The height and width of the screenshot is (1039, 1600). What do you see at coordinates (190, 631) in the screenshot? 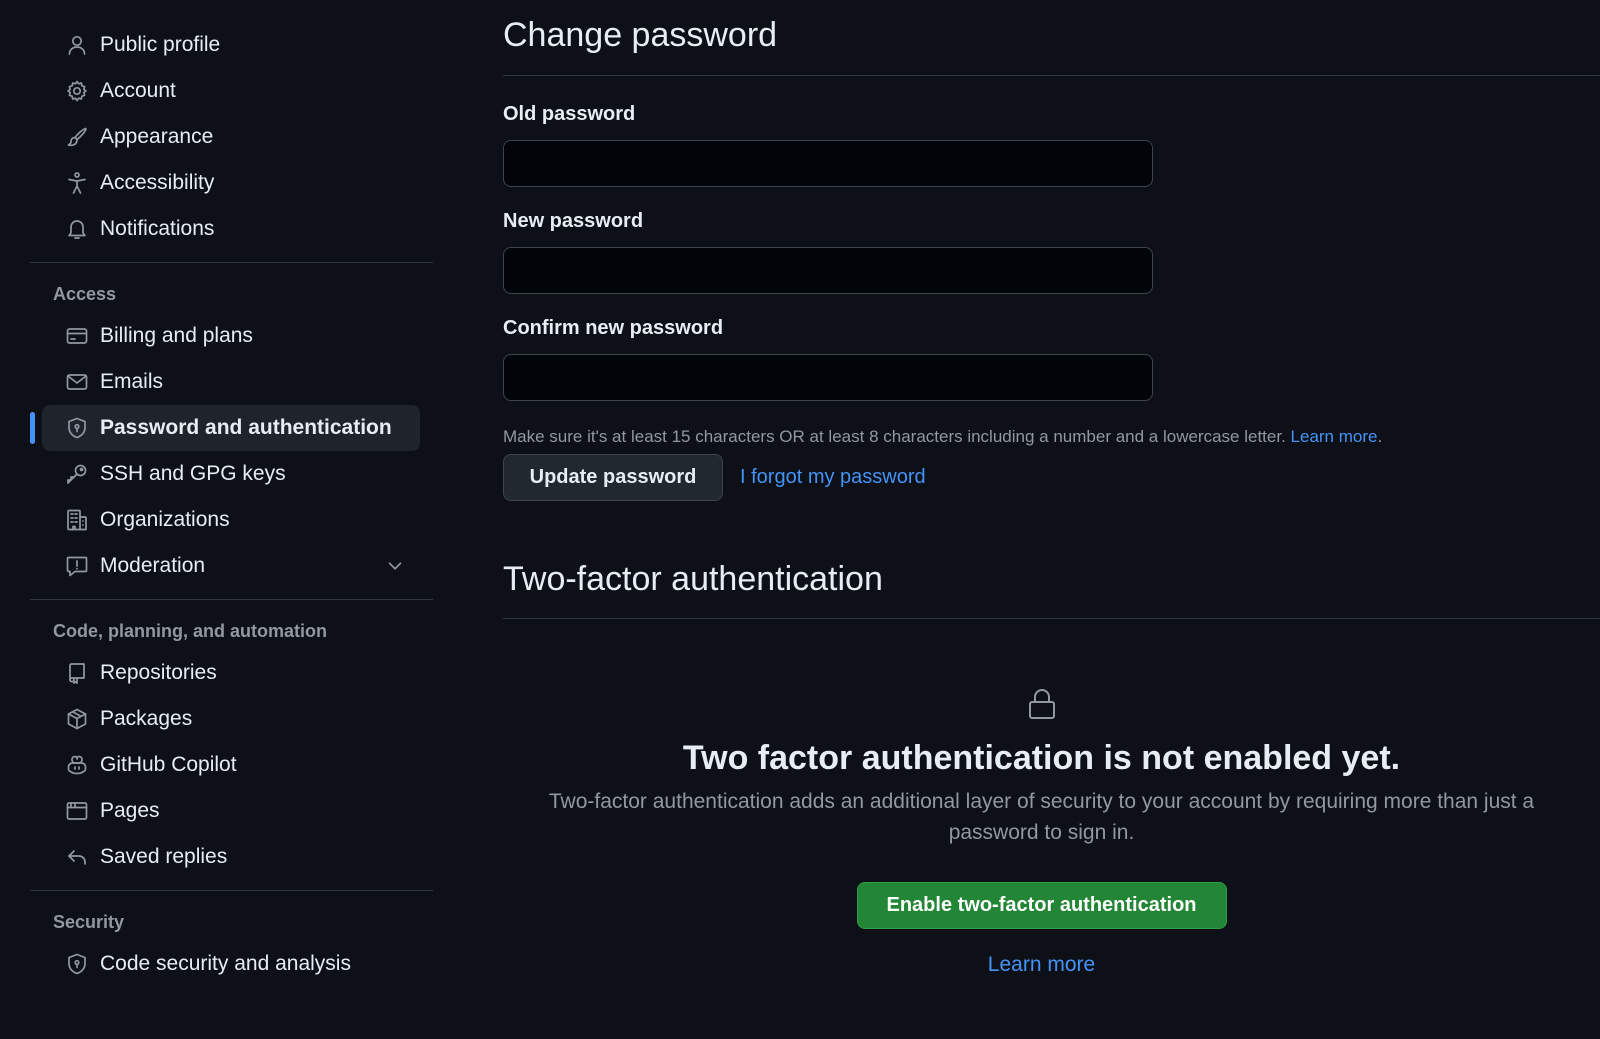
I see `sidebar-heading-code-planning: Code, planning, and automation` at bounding box center [190, 631].